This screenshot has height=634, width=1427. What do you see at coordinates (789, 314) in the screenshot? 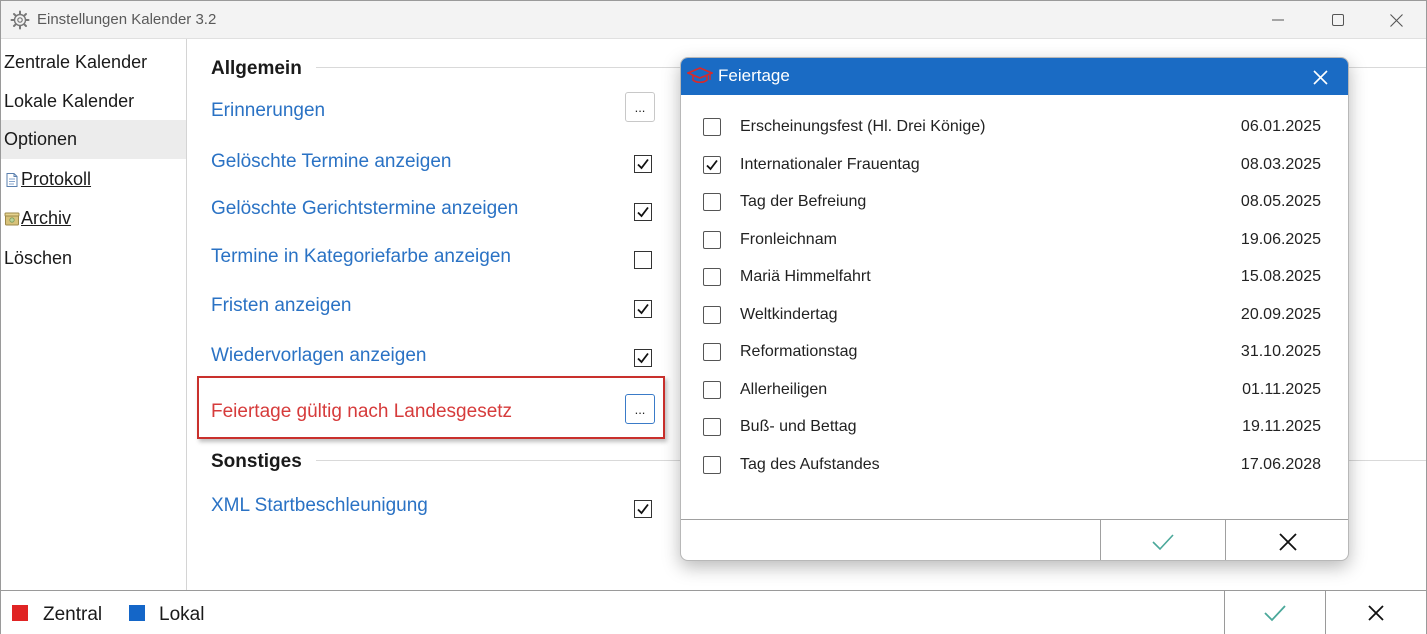
I see `holiday-name: Weltkindertag` at bounding box center [789, 314].